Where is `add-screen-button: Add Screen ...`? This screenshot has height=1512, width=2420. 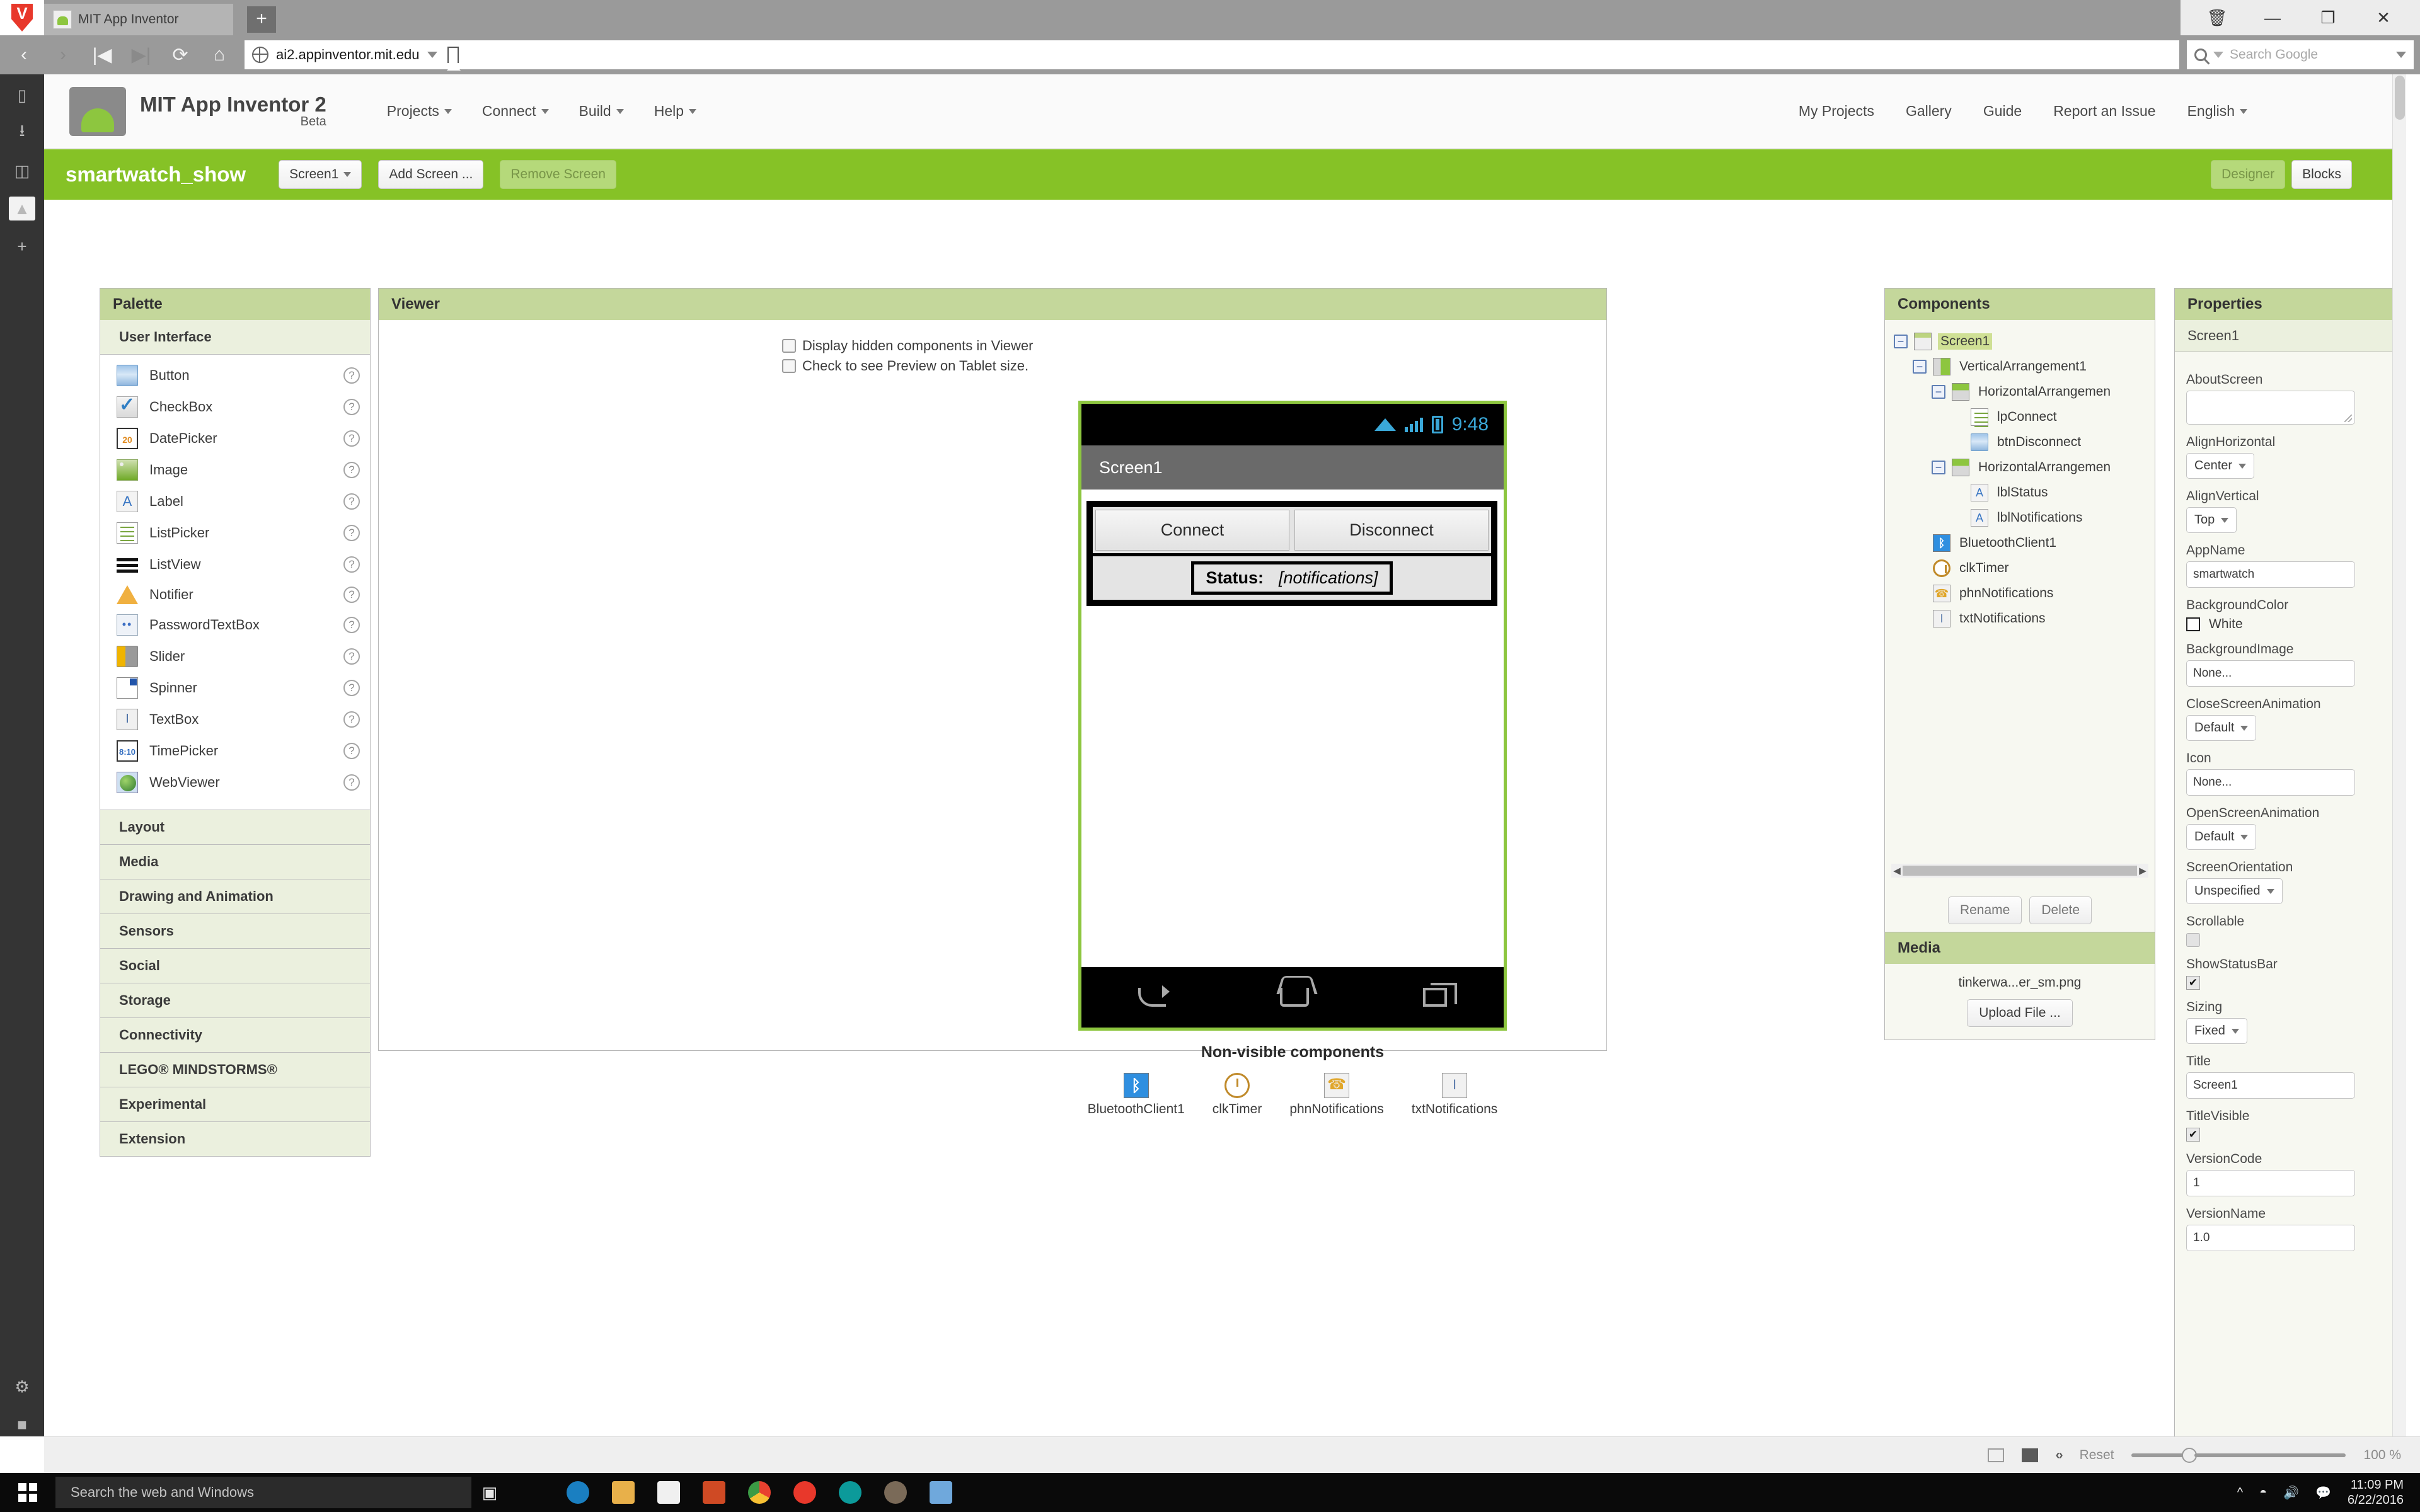
add-screen-button: Add Screen ... is located at coordinates (431, 174).